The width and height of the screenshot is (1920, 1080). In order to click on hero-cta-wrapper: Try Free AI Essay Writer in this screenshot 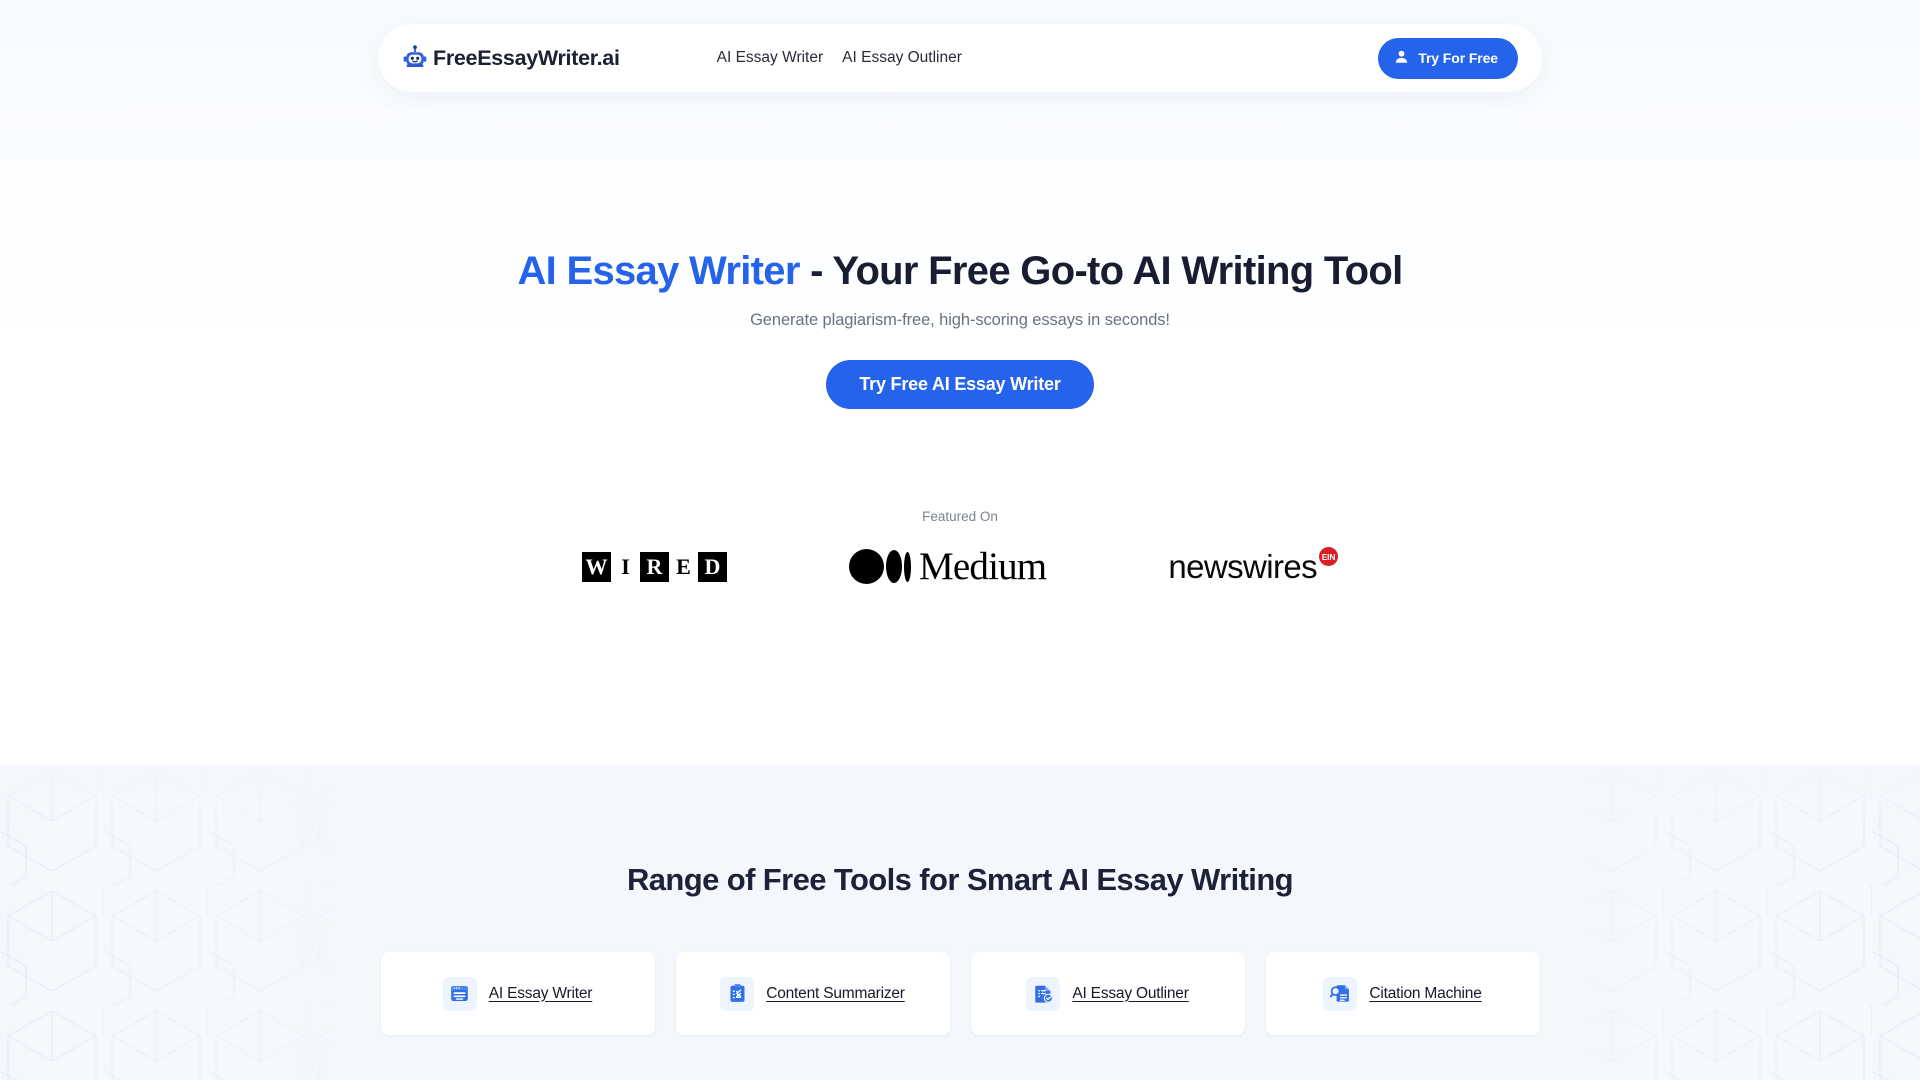, I will do `click(960, 385)`.